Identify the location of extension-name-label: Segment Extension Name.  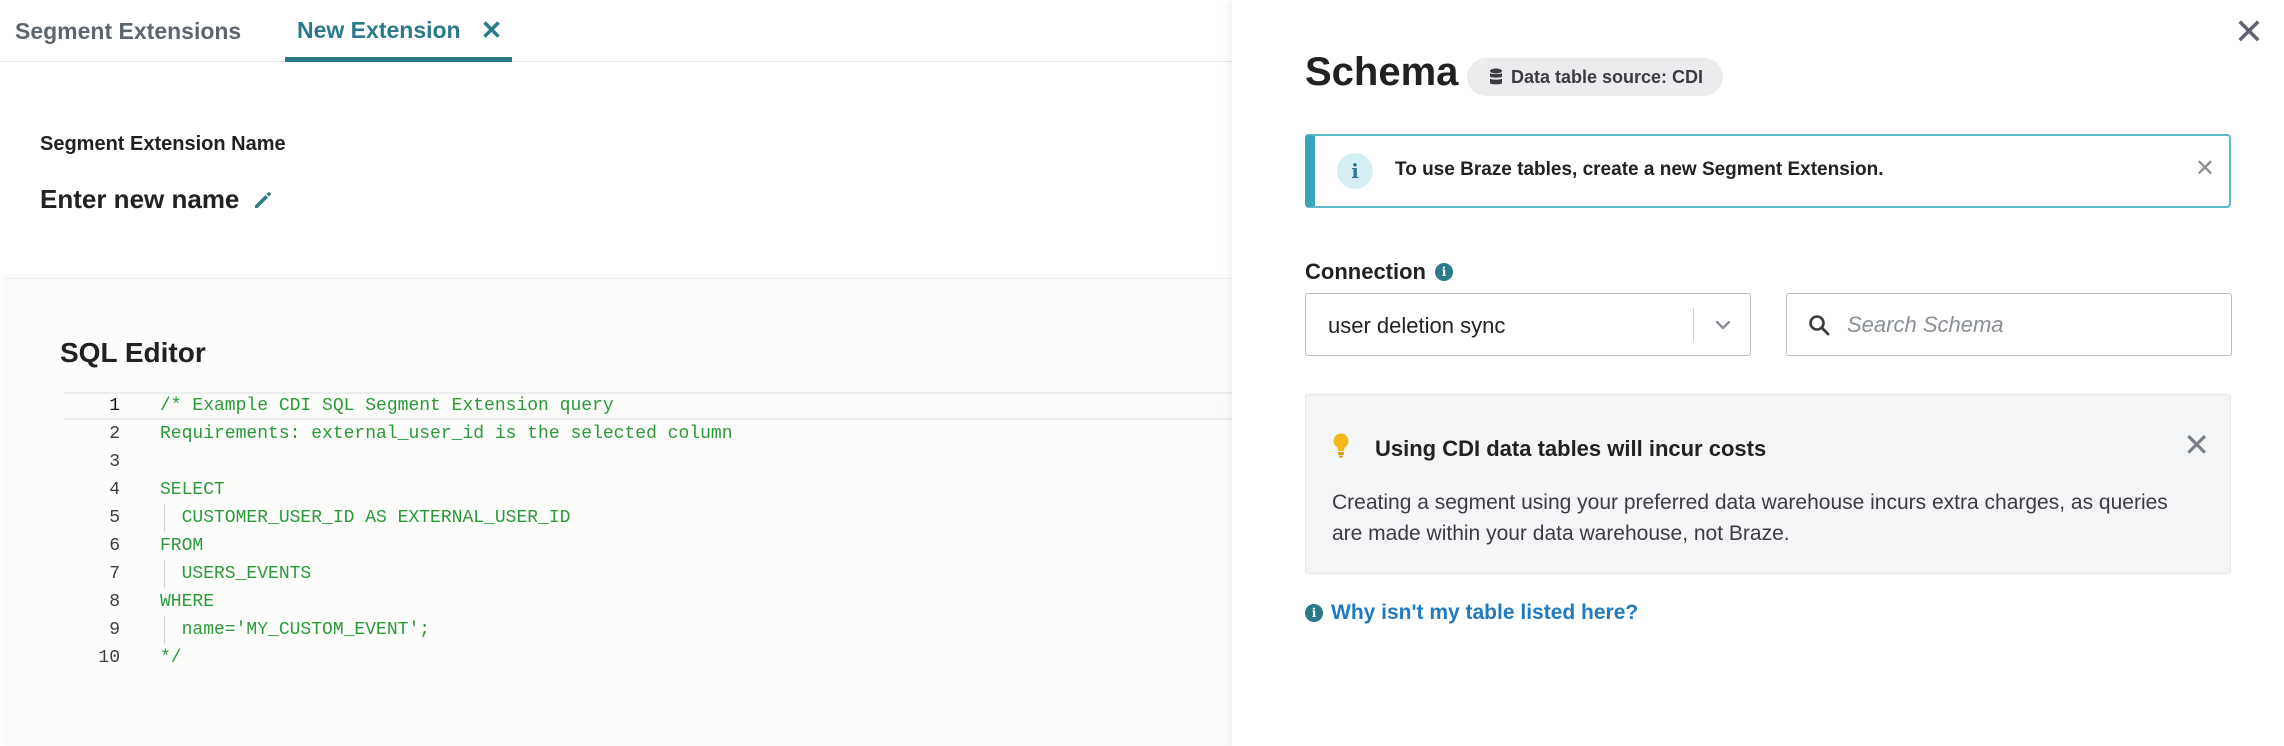
(163, 144).